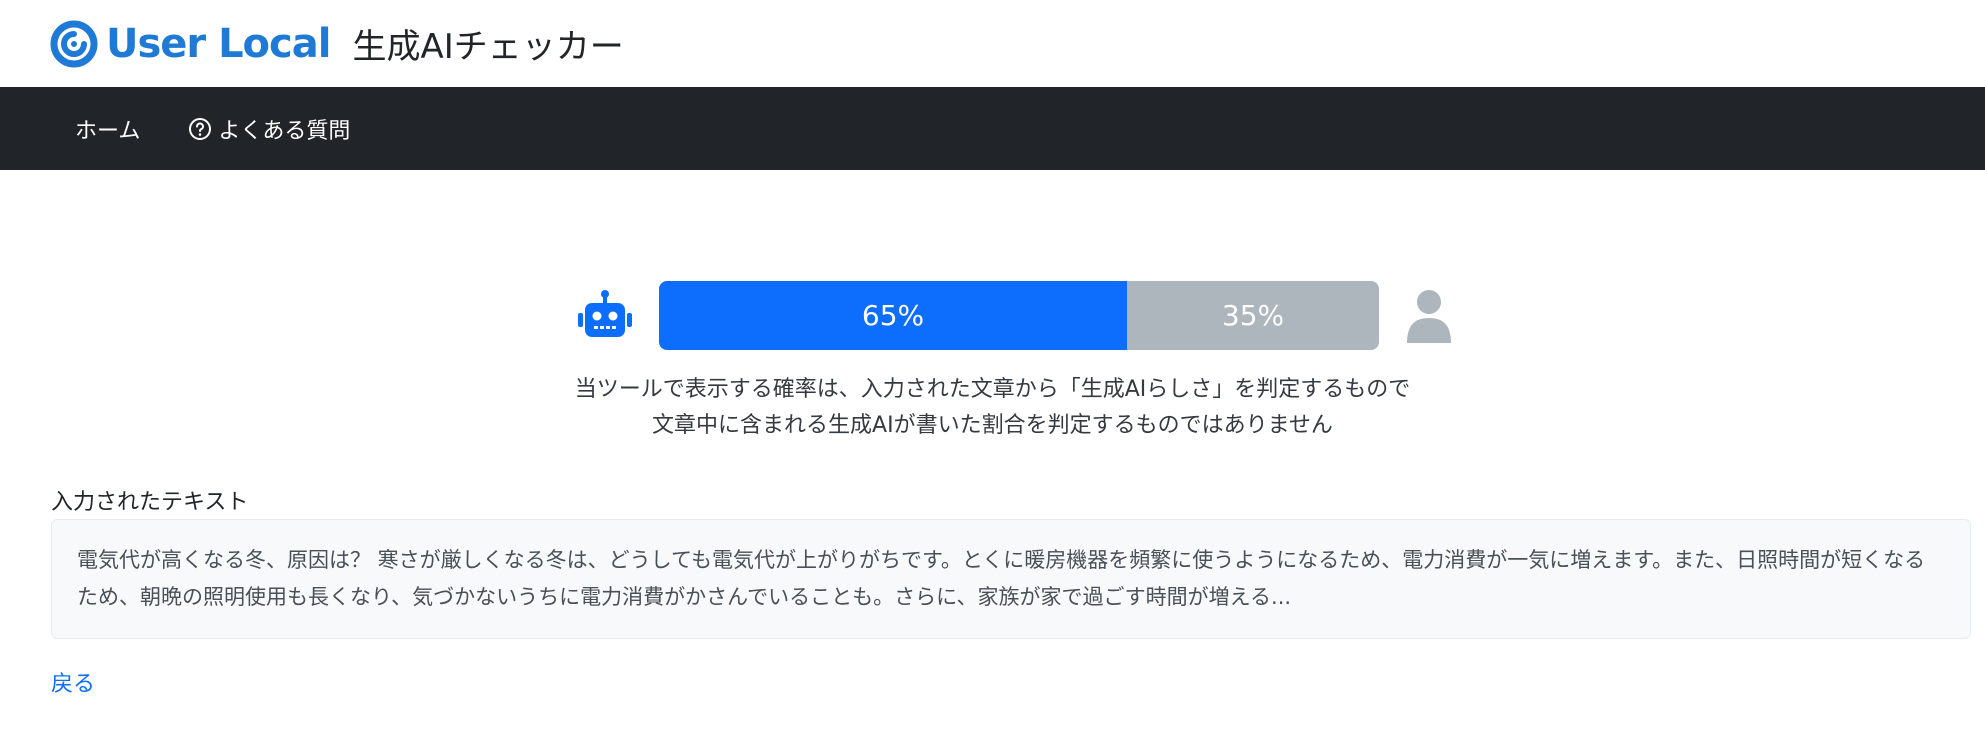 The width and height of the screenshot is (1985, 739). I want to click on ai-probability-segment: 65%, so click(893, 315).